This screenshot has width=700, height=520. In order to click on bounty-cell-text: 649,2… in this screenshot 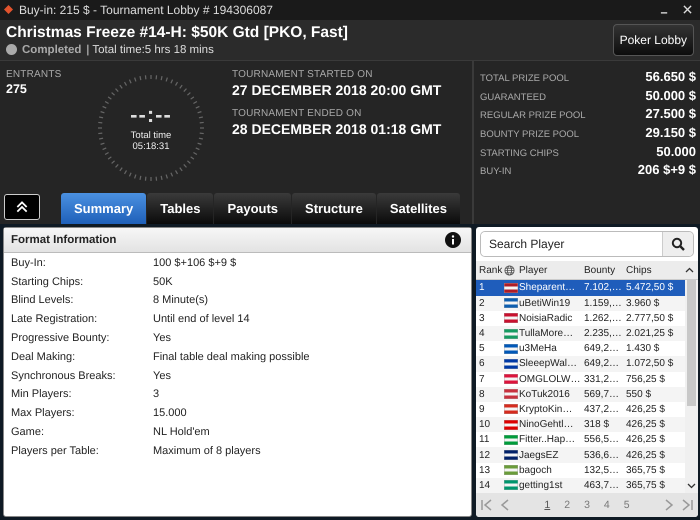, I will do `click(601, 348)`.